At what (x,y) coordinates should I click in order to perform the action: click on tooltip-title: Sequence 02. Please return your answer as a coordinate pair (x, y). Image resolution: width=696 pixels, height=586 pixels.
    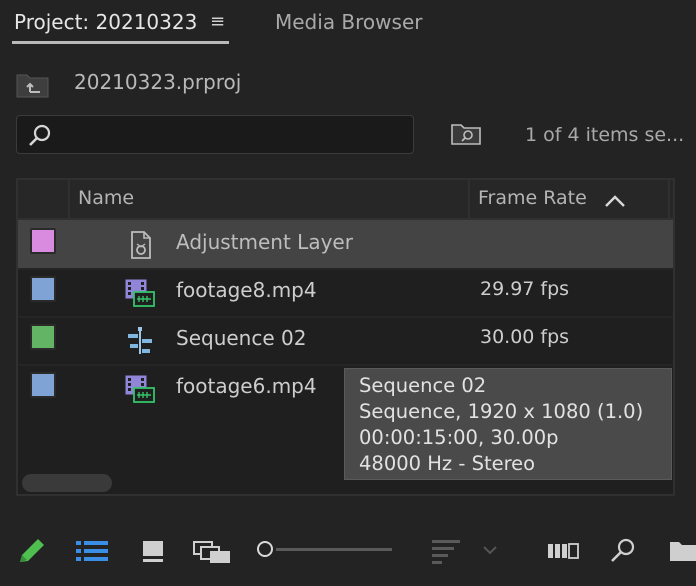
    Looking at the image, I should click on (423, 385).